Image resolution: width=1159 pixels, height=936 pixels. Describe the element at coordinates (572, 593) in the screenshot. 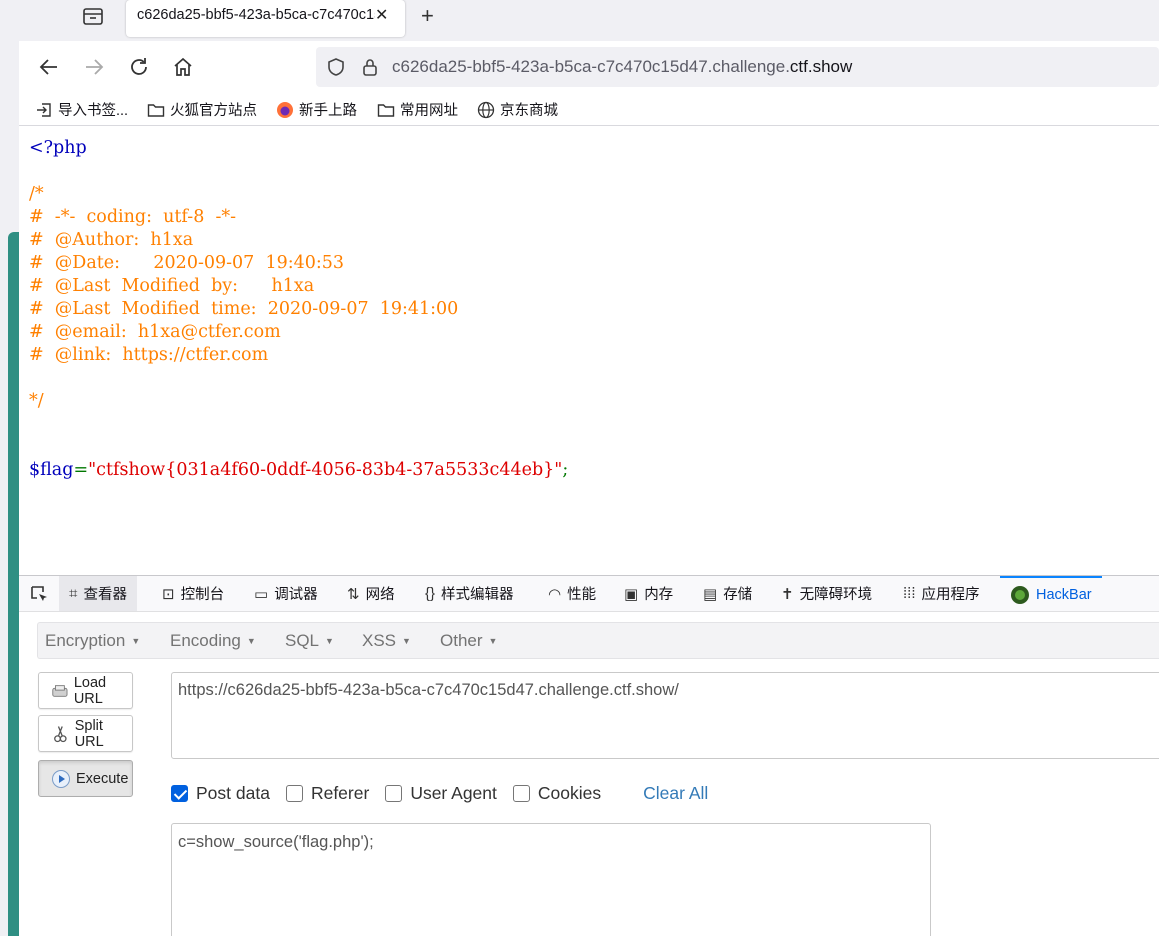

I see `tab-performance: ◠ 性能` at that location.